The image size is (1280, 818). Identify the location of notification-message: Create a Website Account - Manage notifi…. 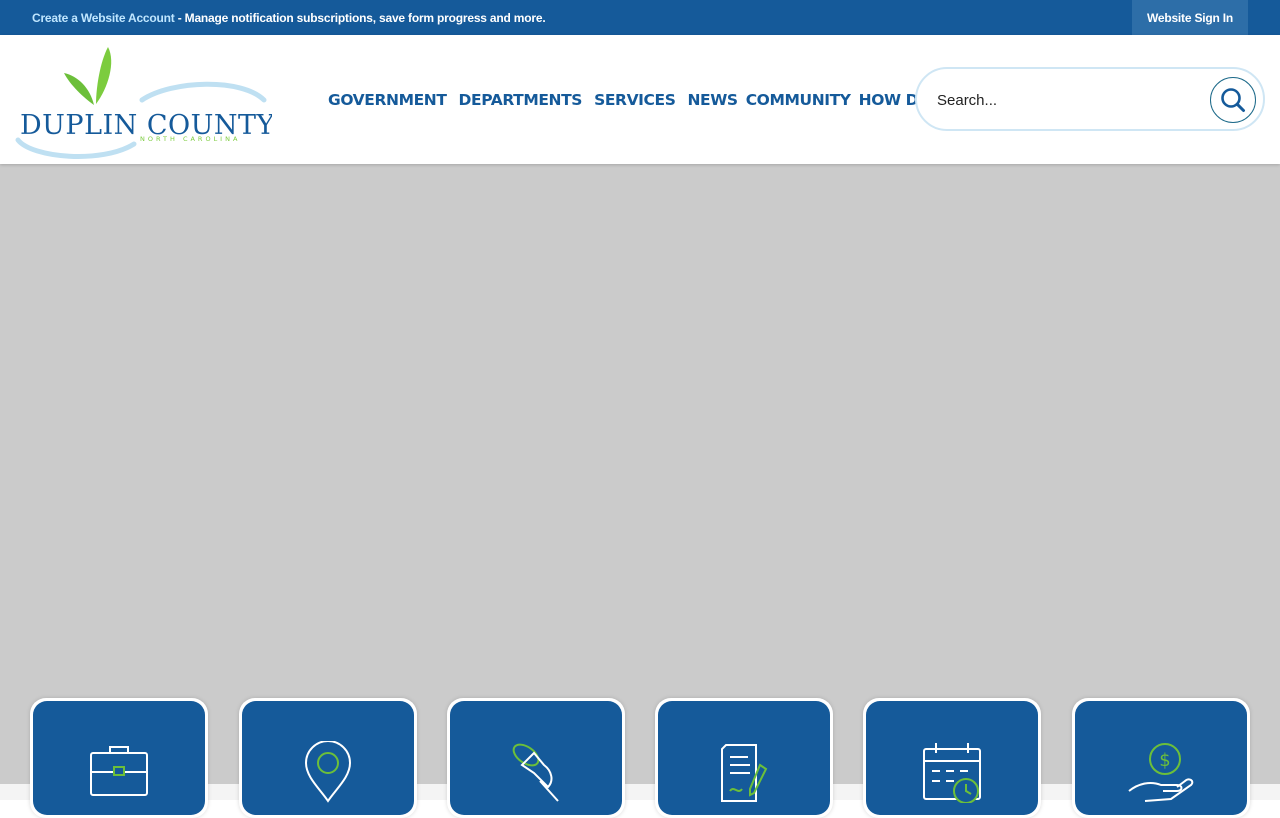
(289, 18).